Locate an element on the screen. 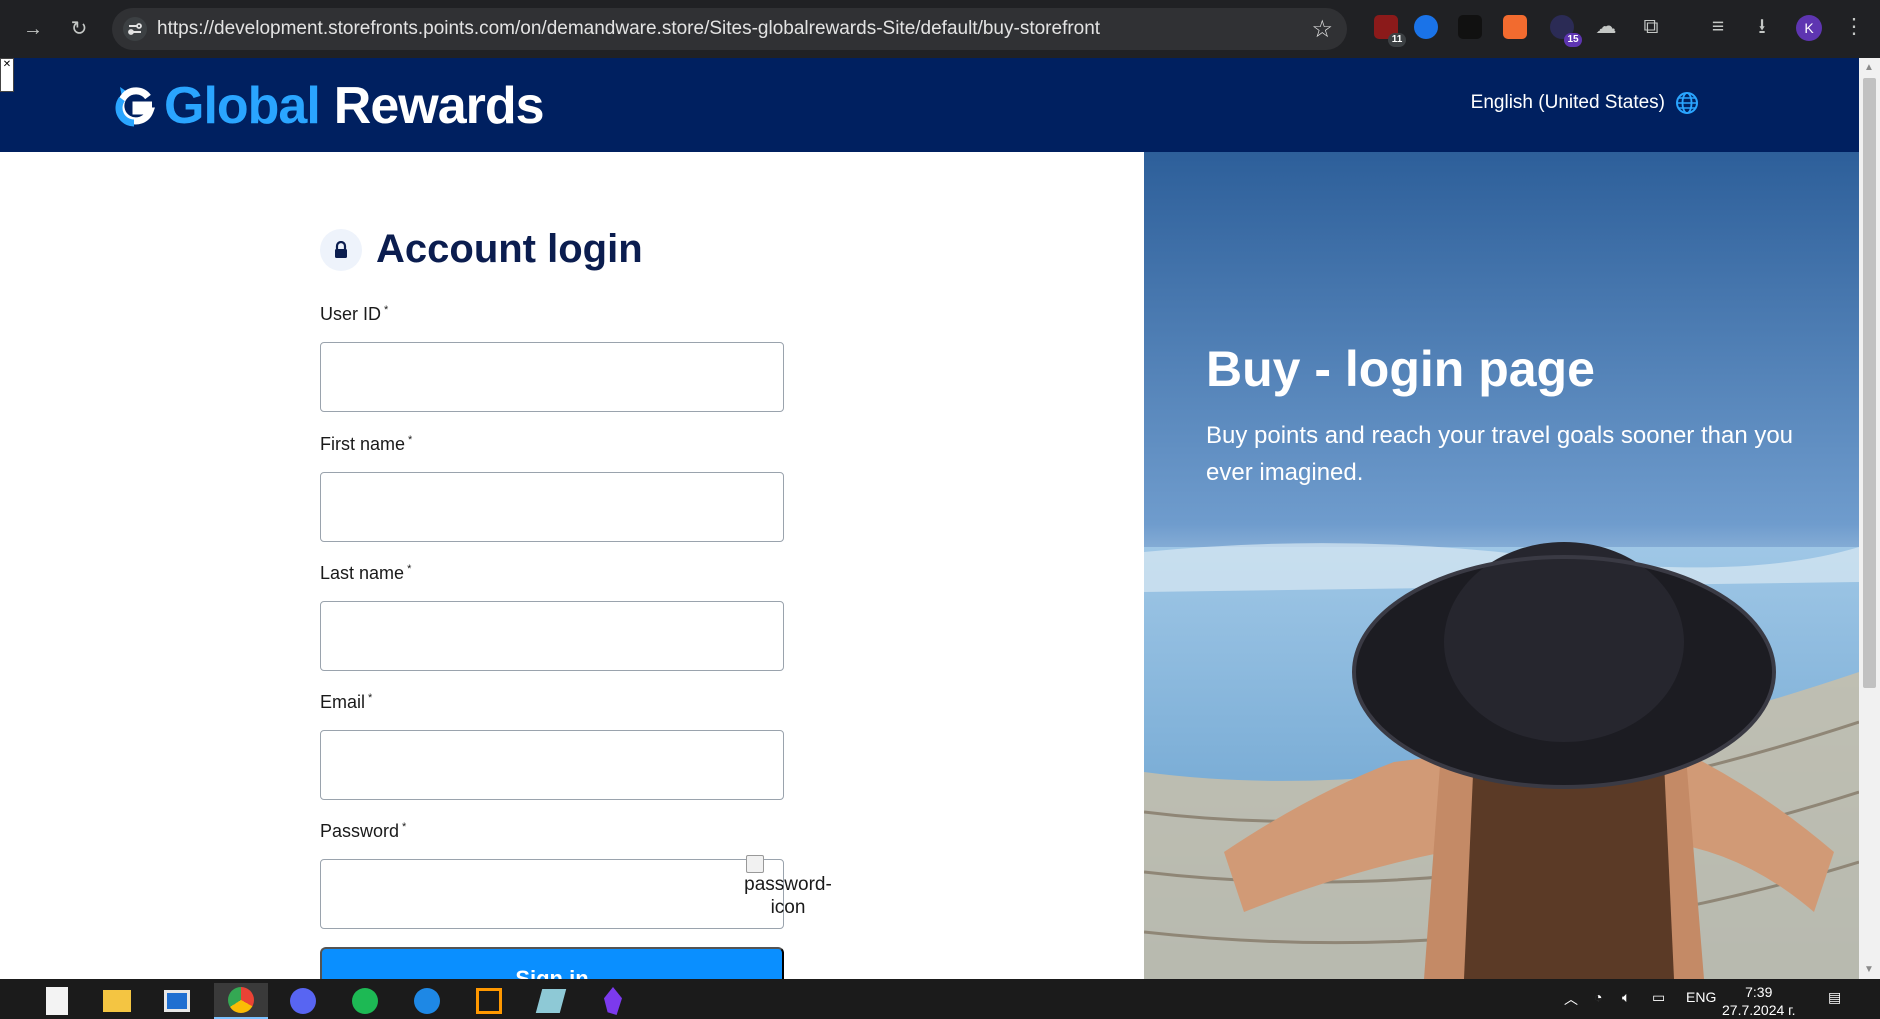  volume-icon: 🔈︎ is located at coordinates (1626, 997).